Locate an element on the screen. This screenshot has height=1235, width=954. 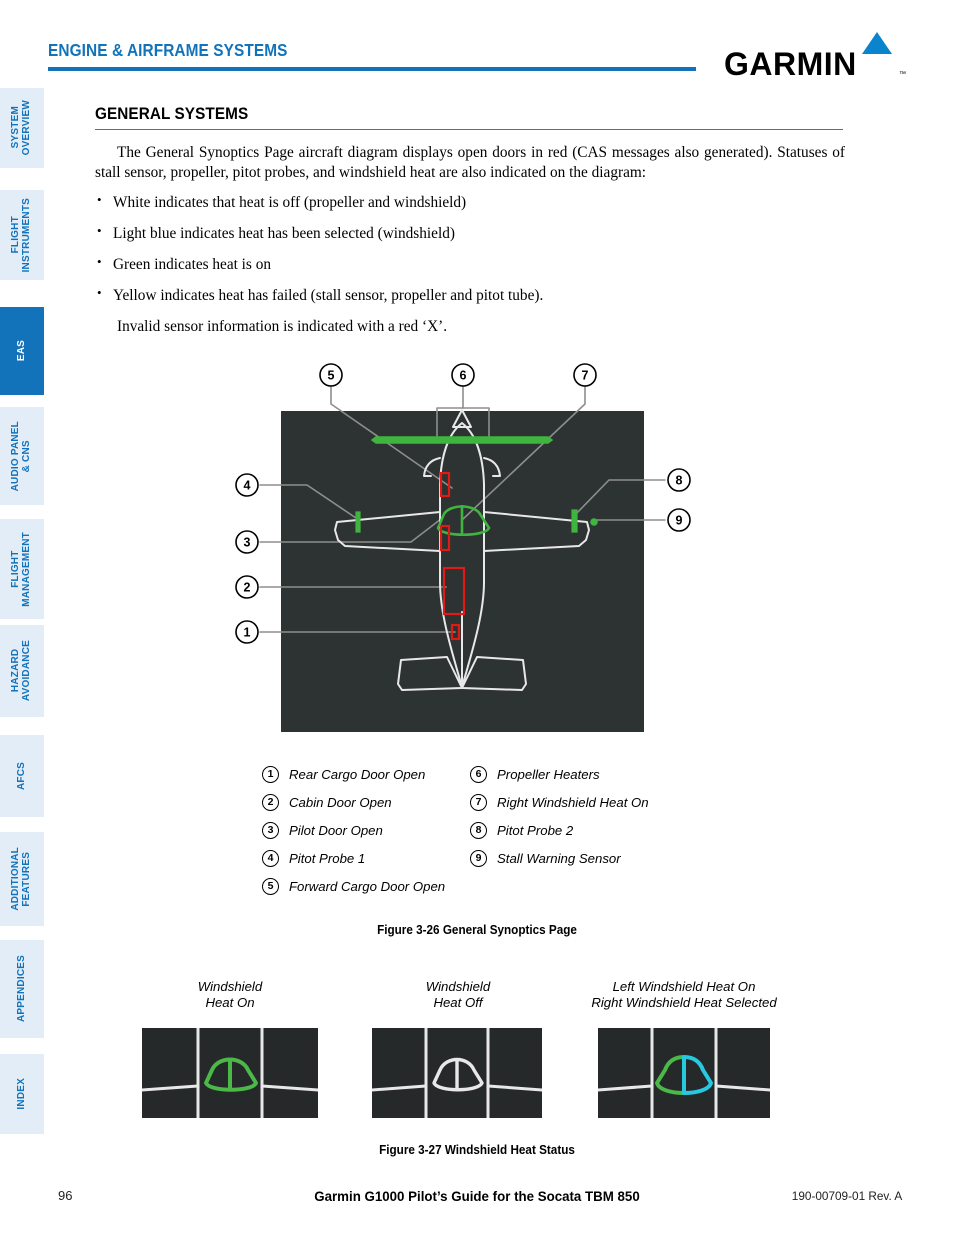
callout-3: 3 is located at coordinates (247, 542).